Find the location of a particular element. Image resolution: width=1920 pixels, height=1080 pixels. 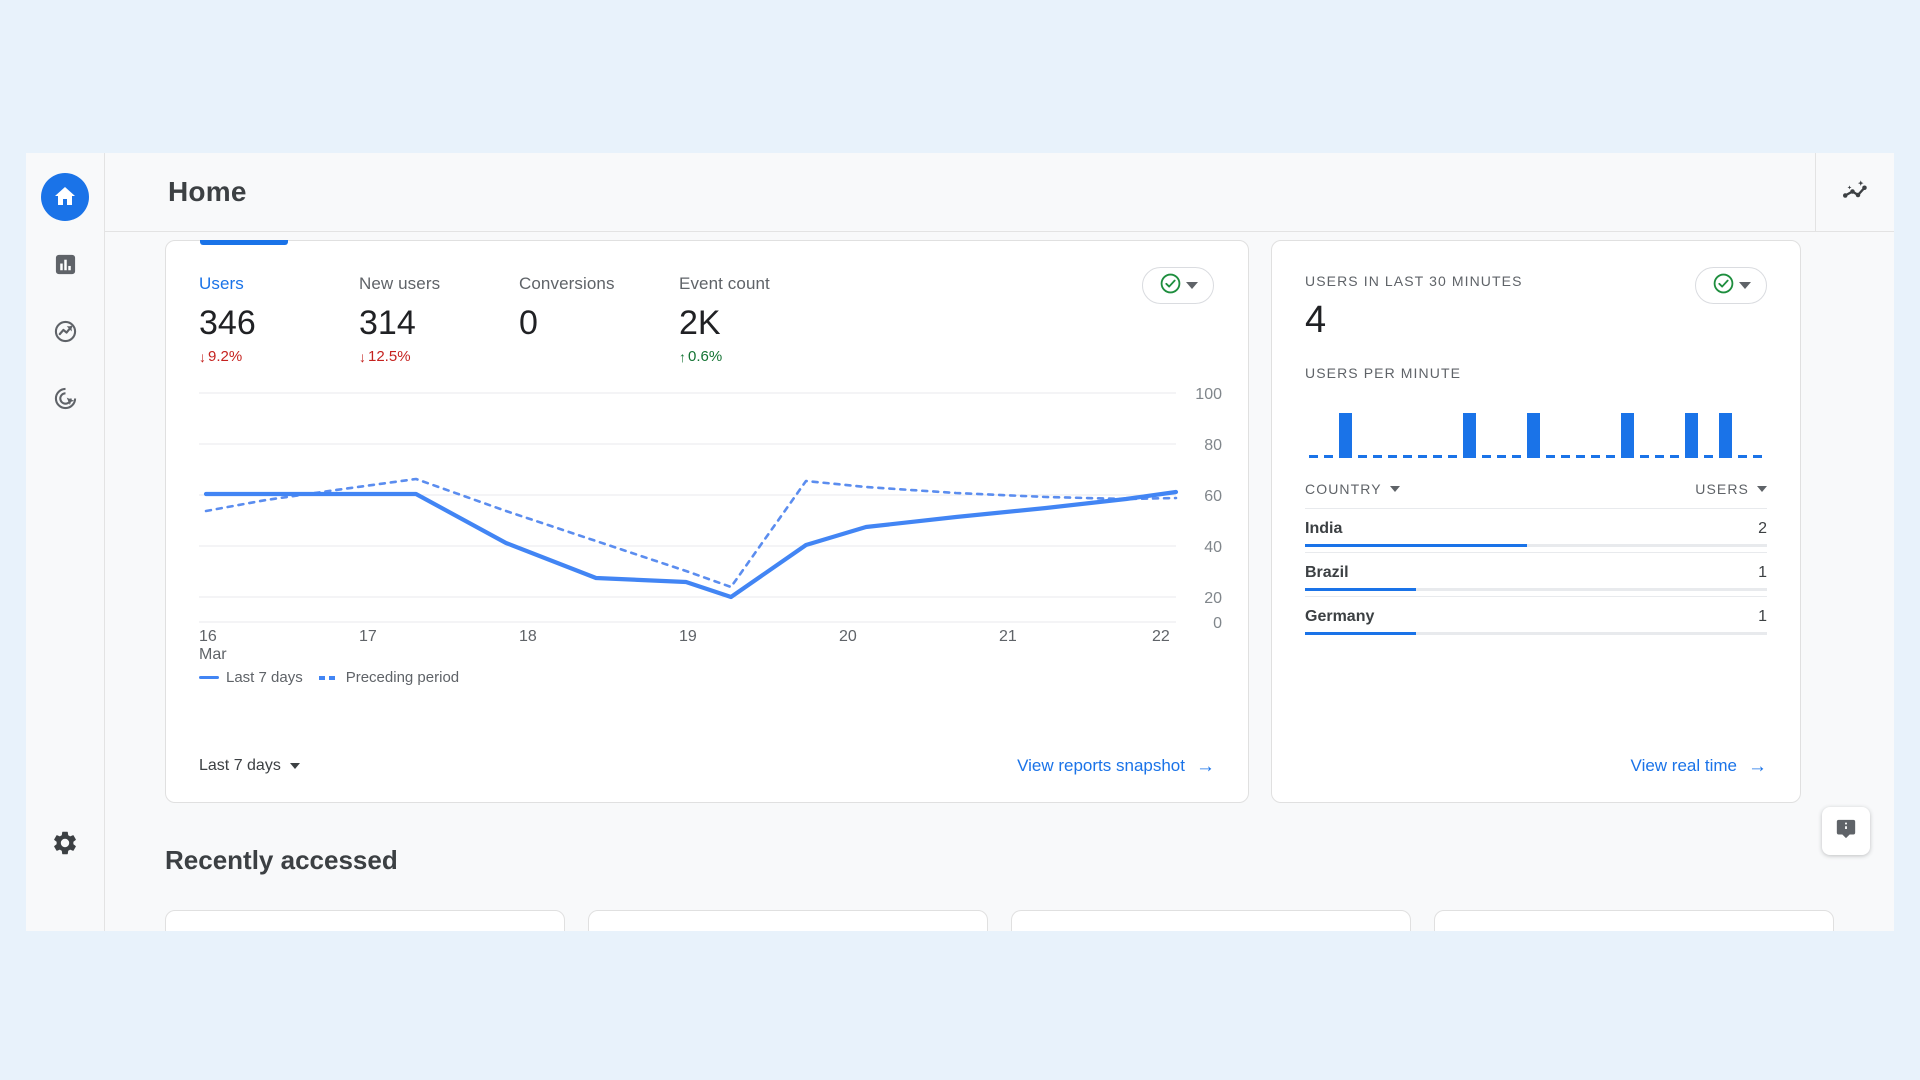

legend-solid-swatch is located at coordinates (209, 677).